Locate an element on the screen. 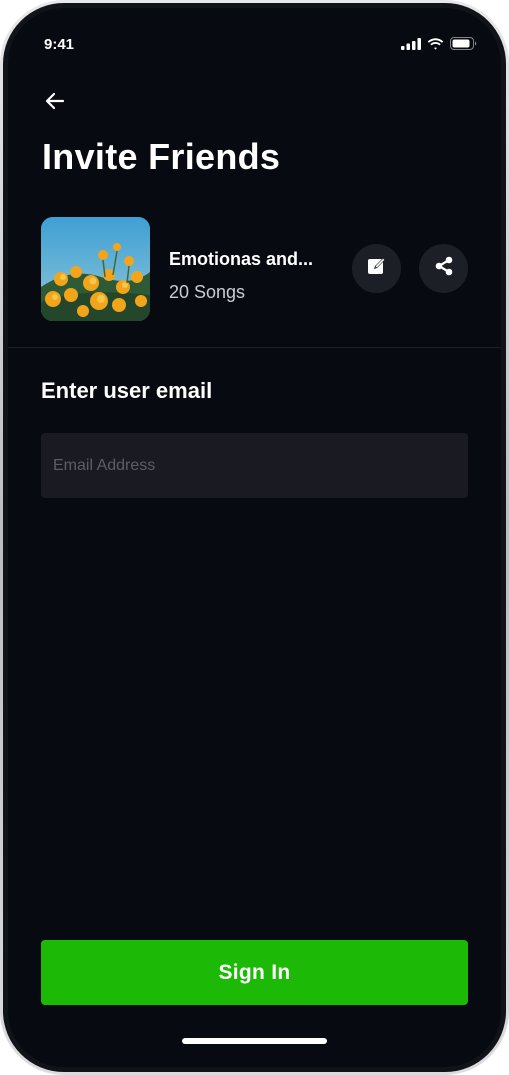 Image resolution: width=509 pixels, height=1075 pixels. back-button is located at coordinates (55, 103).